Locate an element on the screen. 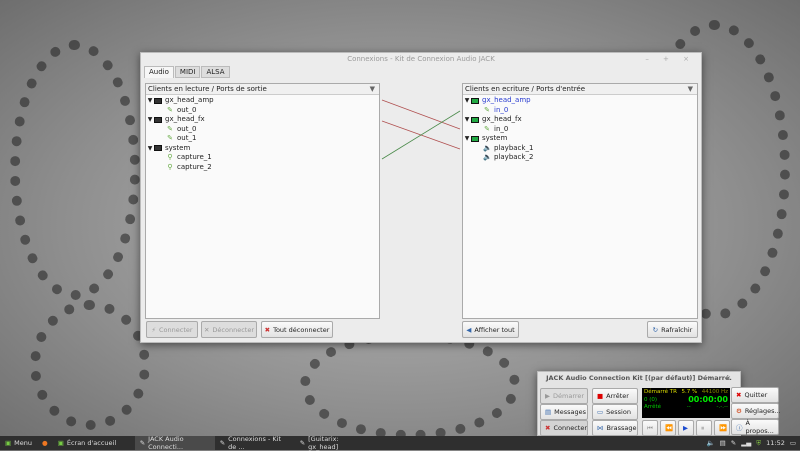 The image size is (800, 451). port-row: ⚲ capture_2 is located at coordinates (262, 168).